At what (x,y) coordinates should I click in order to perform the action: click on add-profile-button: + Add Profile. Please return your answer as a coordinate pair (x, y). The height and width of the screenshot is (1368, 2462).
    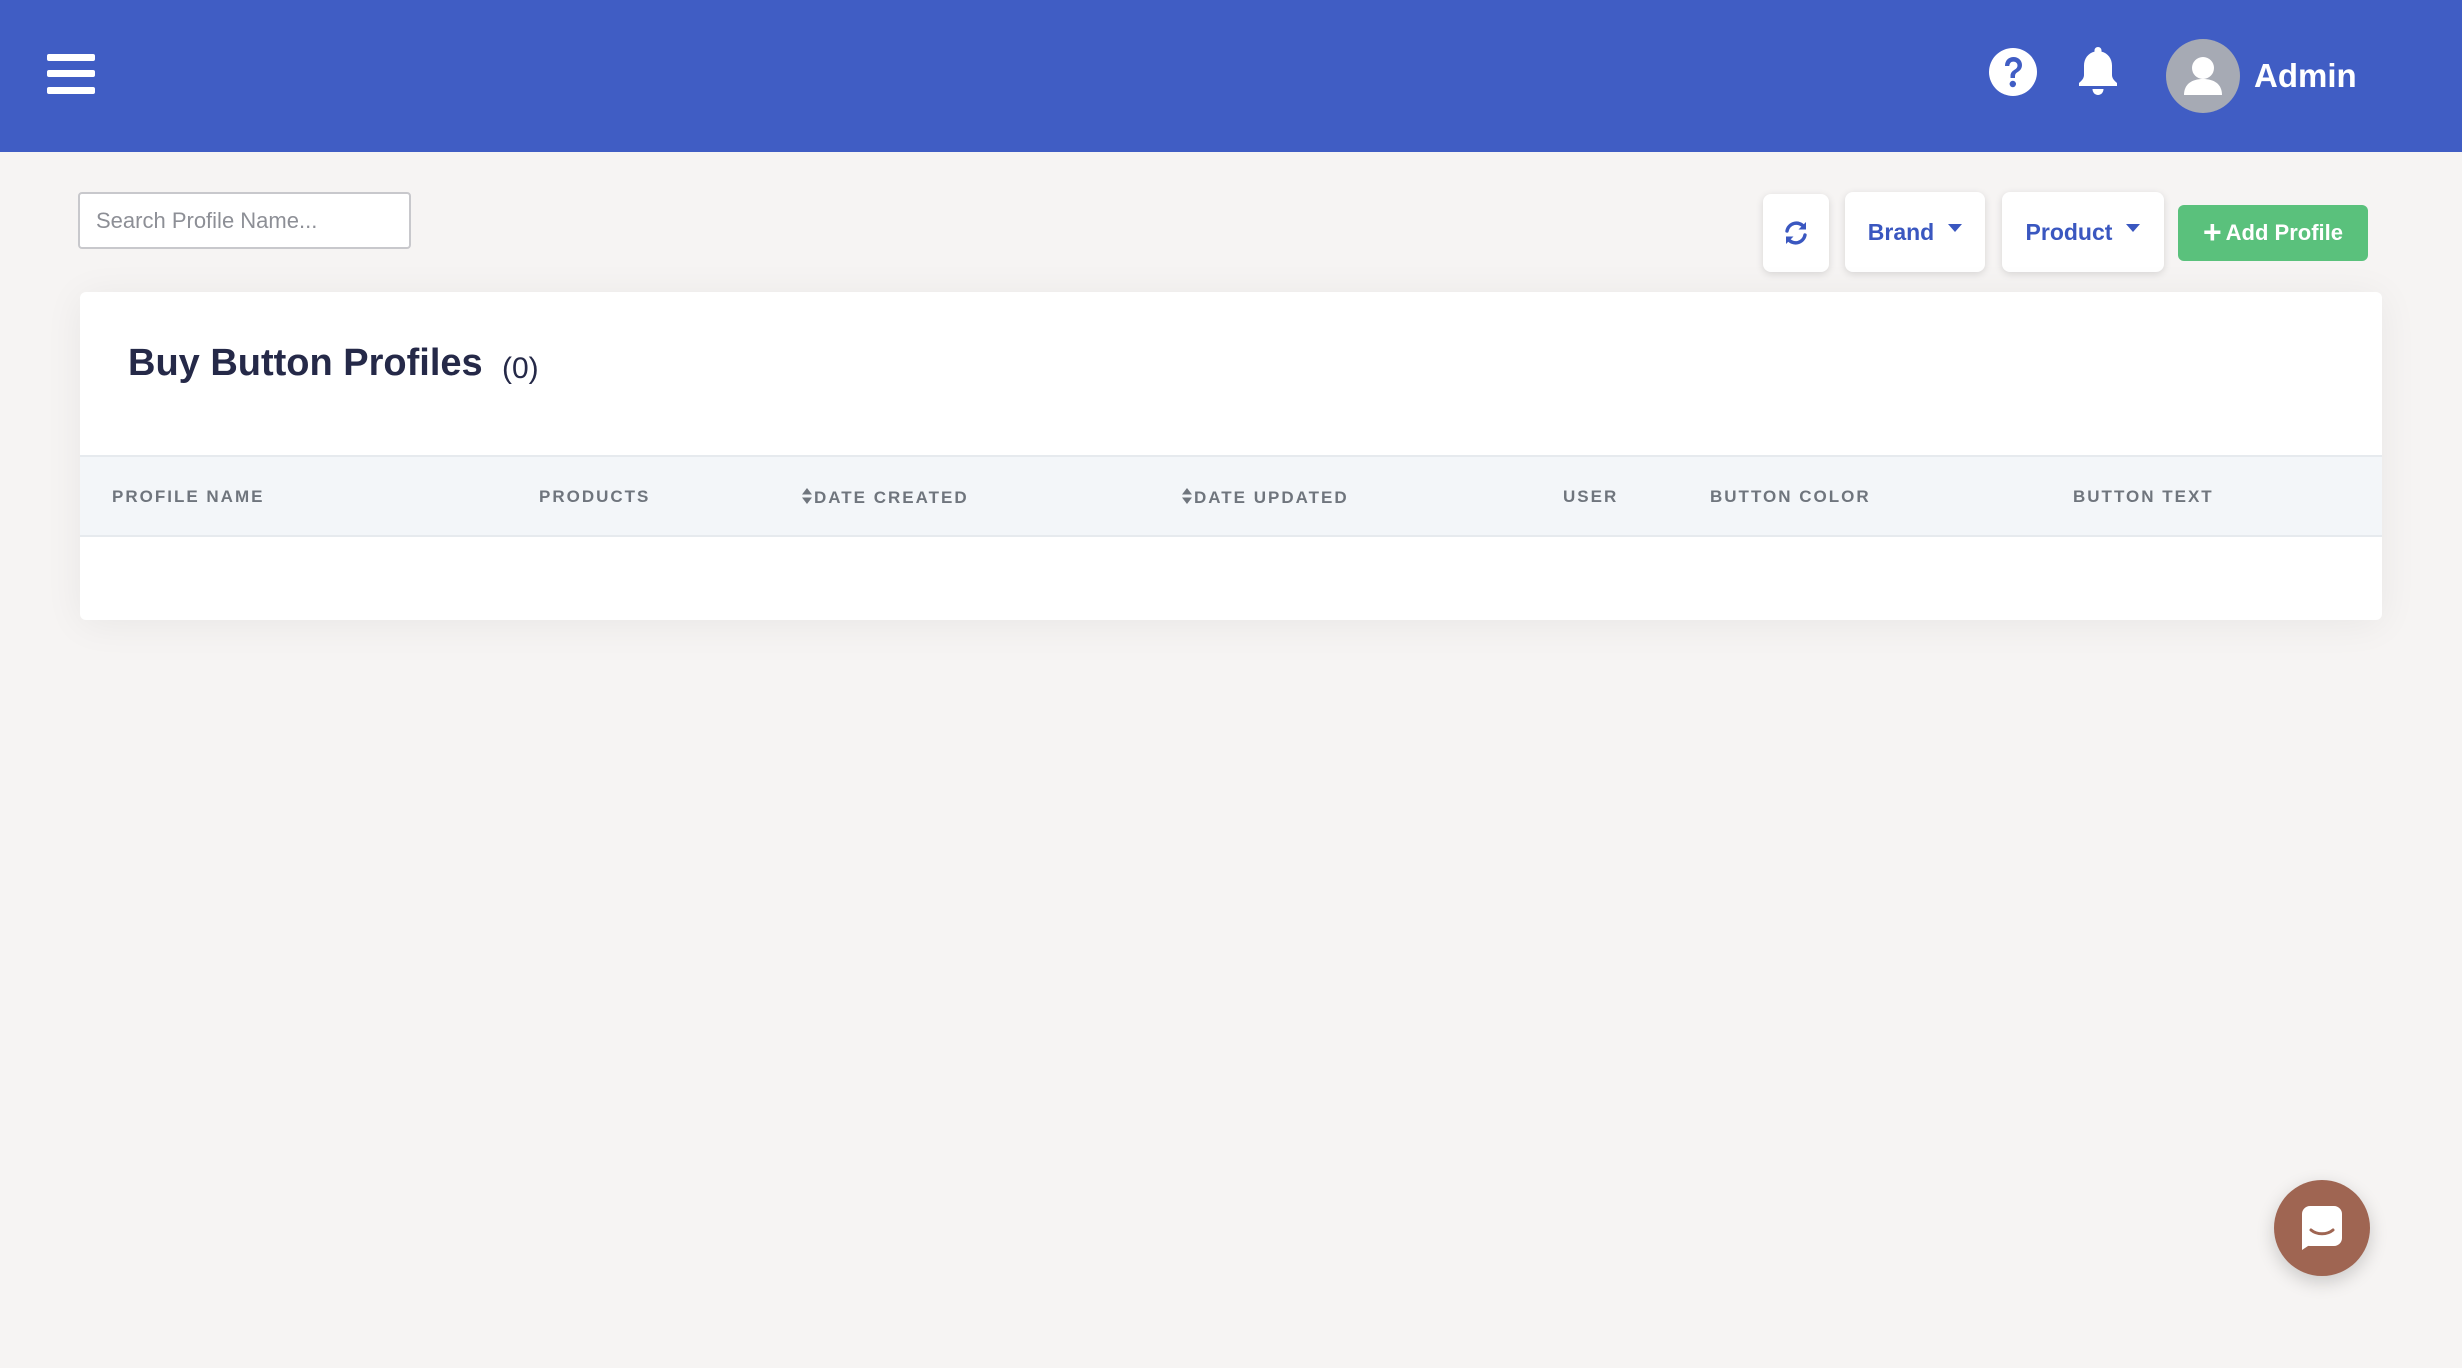
    Looking at the image, I should click on (2273, 233).